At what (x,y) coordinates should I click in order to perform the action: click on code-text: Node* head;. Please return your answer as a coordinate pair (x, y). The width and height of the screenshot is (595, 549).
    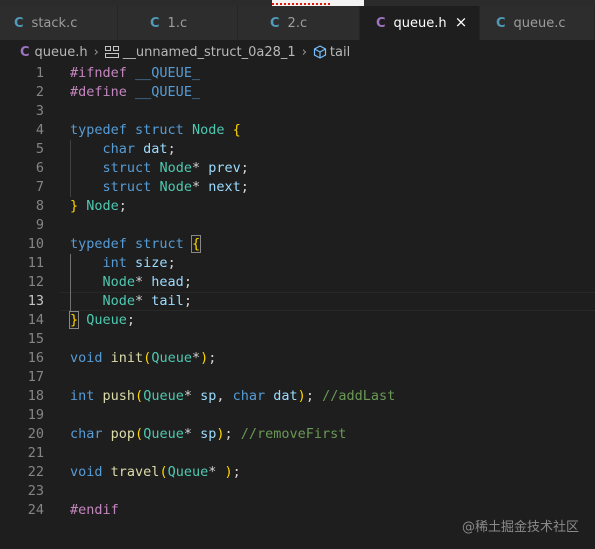
    Looking at the image, I should click on (131, 282).